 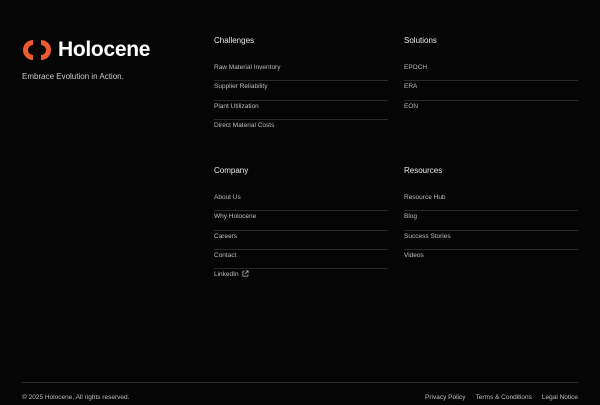 What do you see at coordinates (76, 397) in the screenshot?
I see `copyright: © 2025 Holocene. All rights reserved.` at bounding box center [76, 397].